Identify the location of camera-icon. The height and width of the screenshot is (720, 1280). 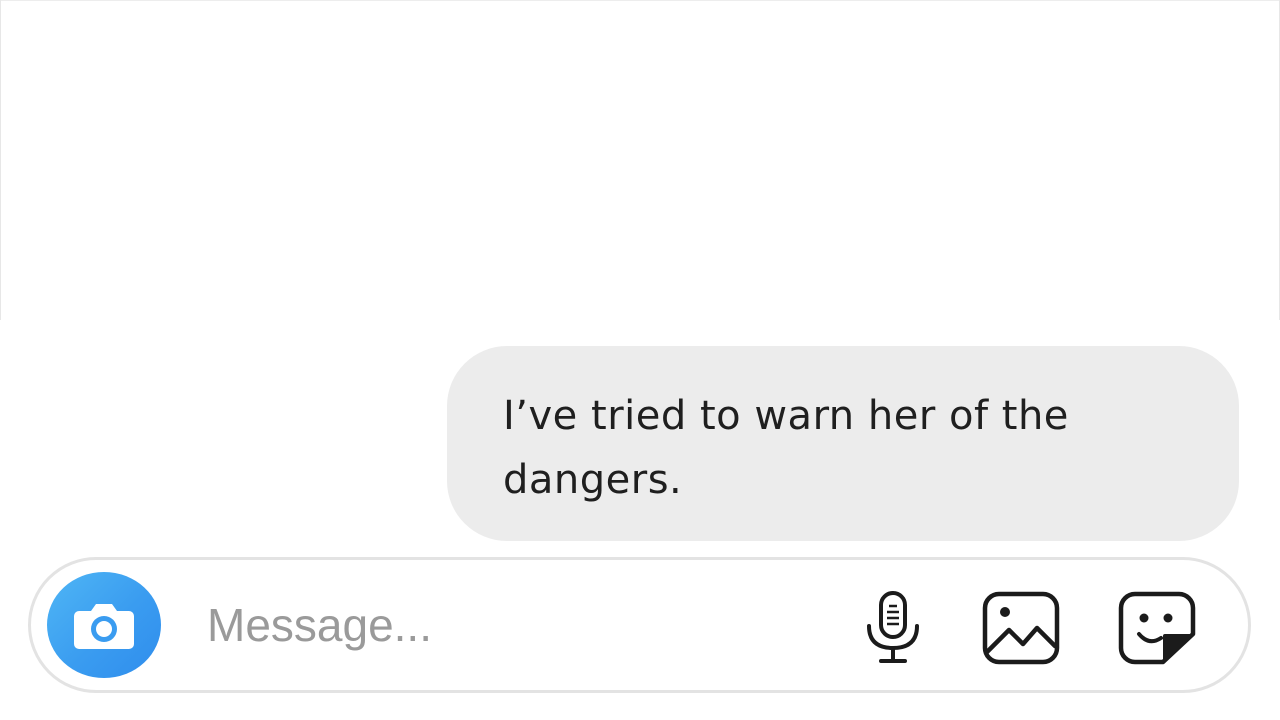
(104, 626).